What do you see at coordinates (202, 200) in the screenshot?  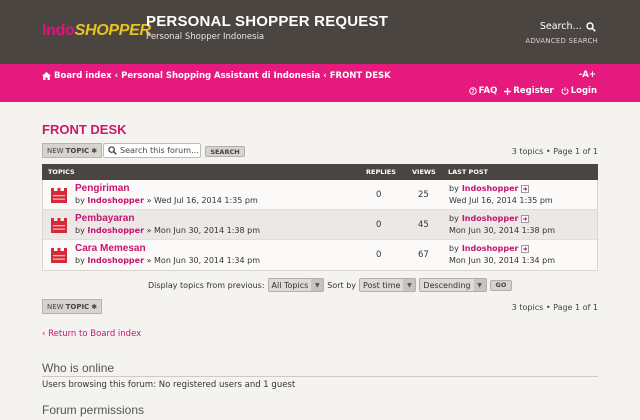 I see `topic-date: » Wed Jul 16, 2014 1:35 pm` at bounding box center [202, 200].